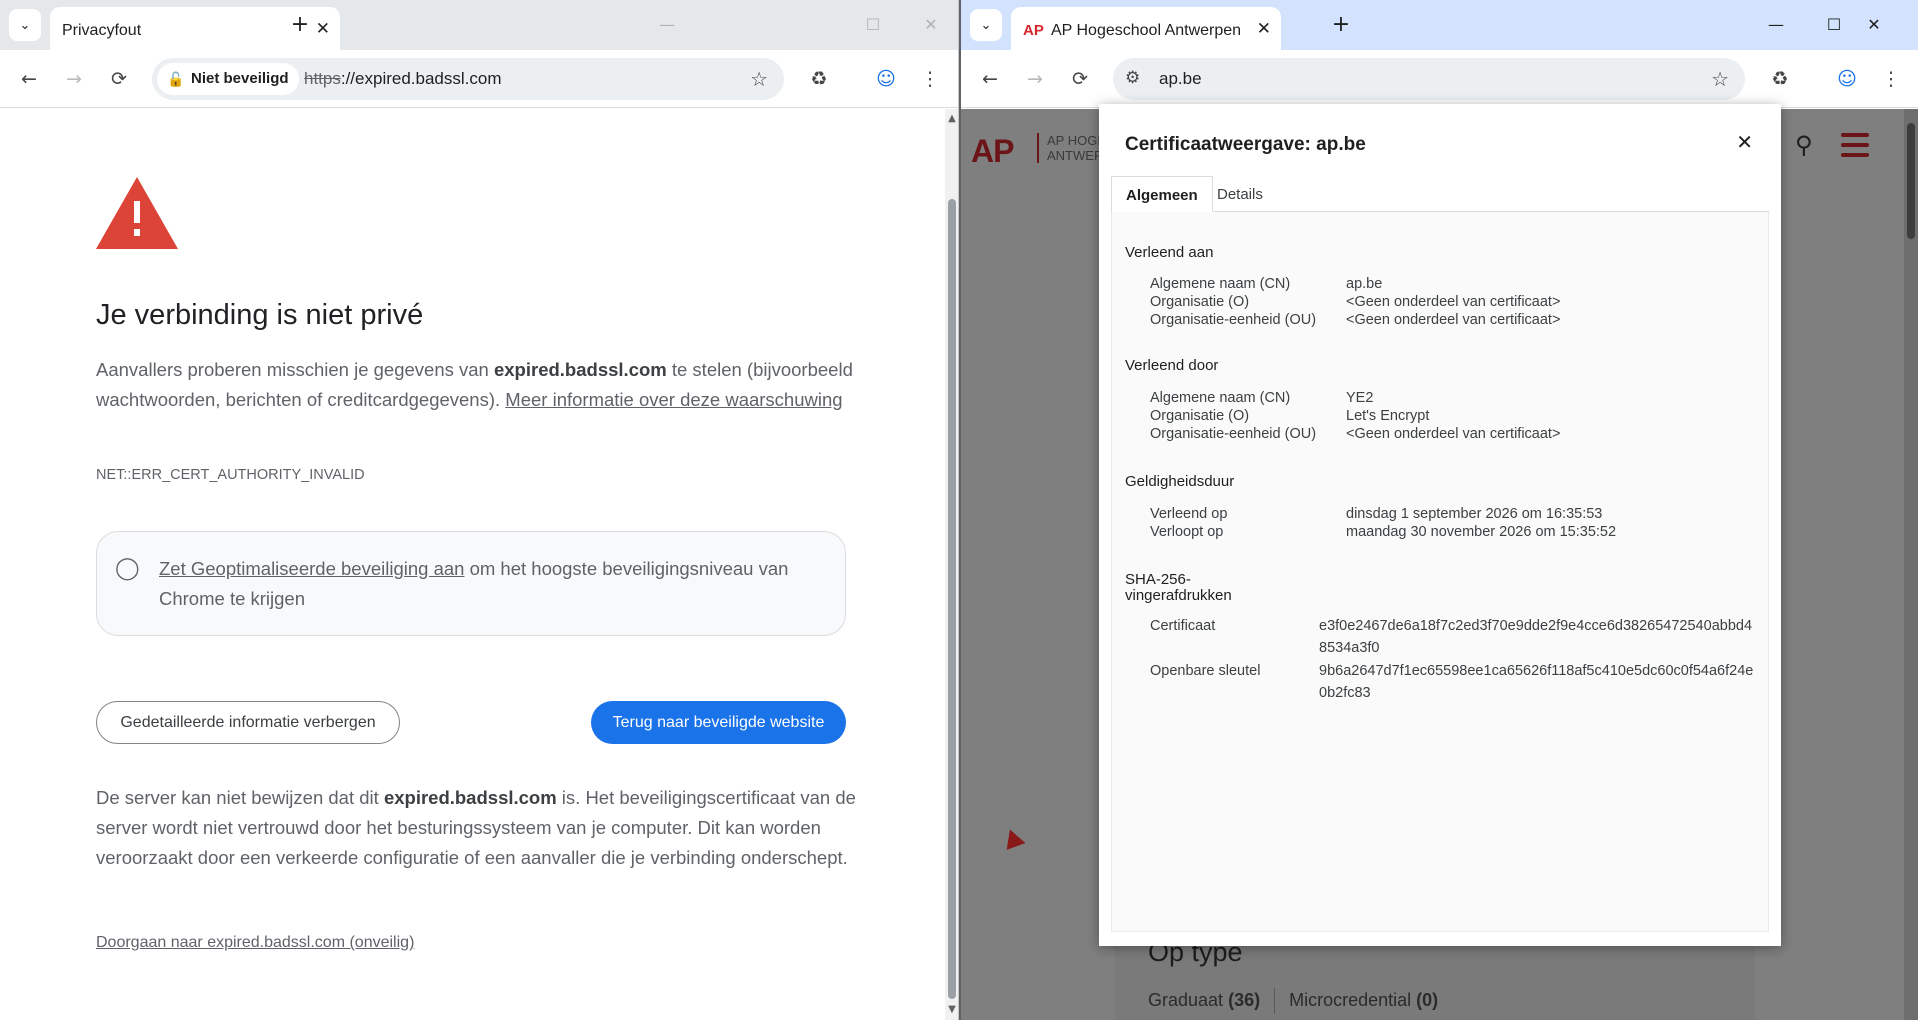 This screenshot has height=1020, width=1918. Describe the element at coordinates (1132, 78) in the screenshot. I see `site-settings-icon: ⚙` at that location.